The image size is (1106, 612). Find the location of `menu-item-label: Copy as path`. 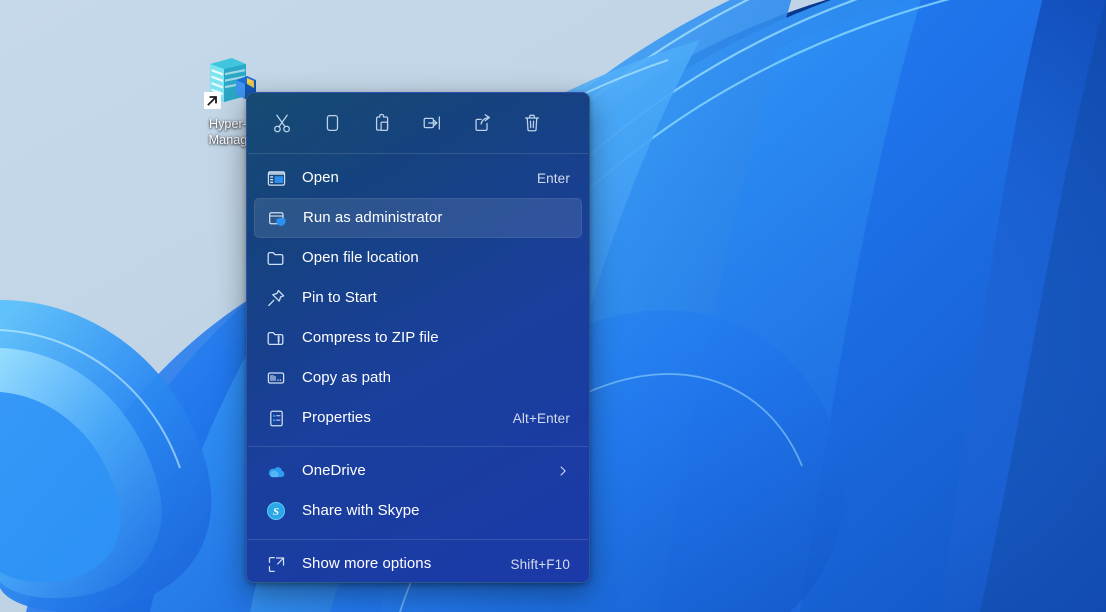

menu-item-label: Copy as path is located at coordinates (346, 377).